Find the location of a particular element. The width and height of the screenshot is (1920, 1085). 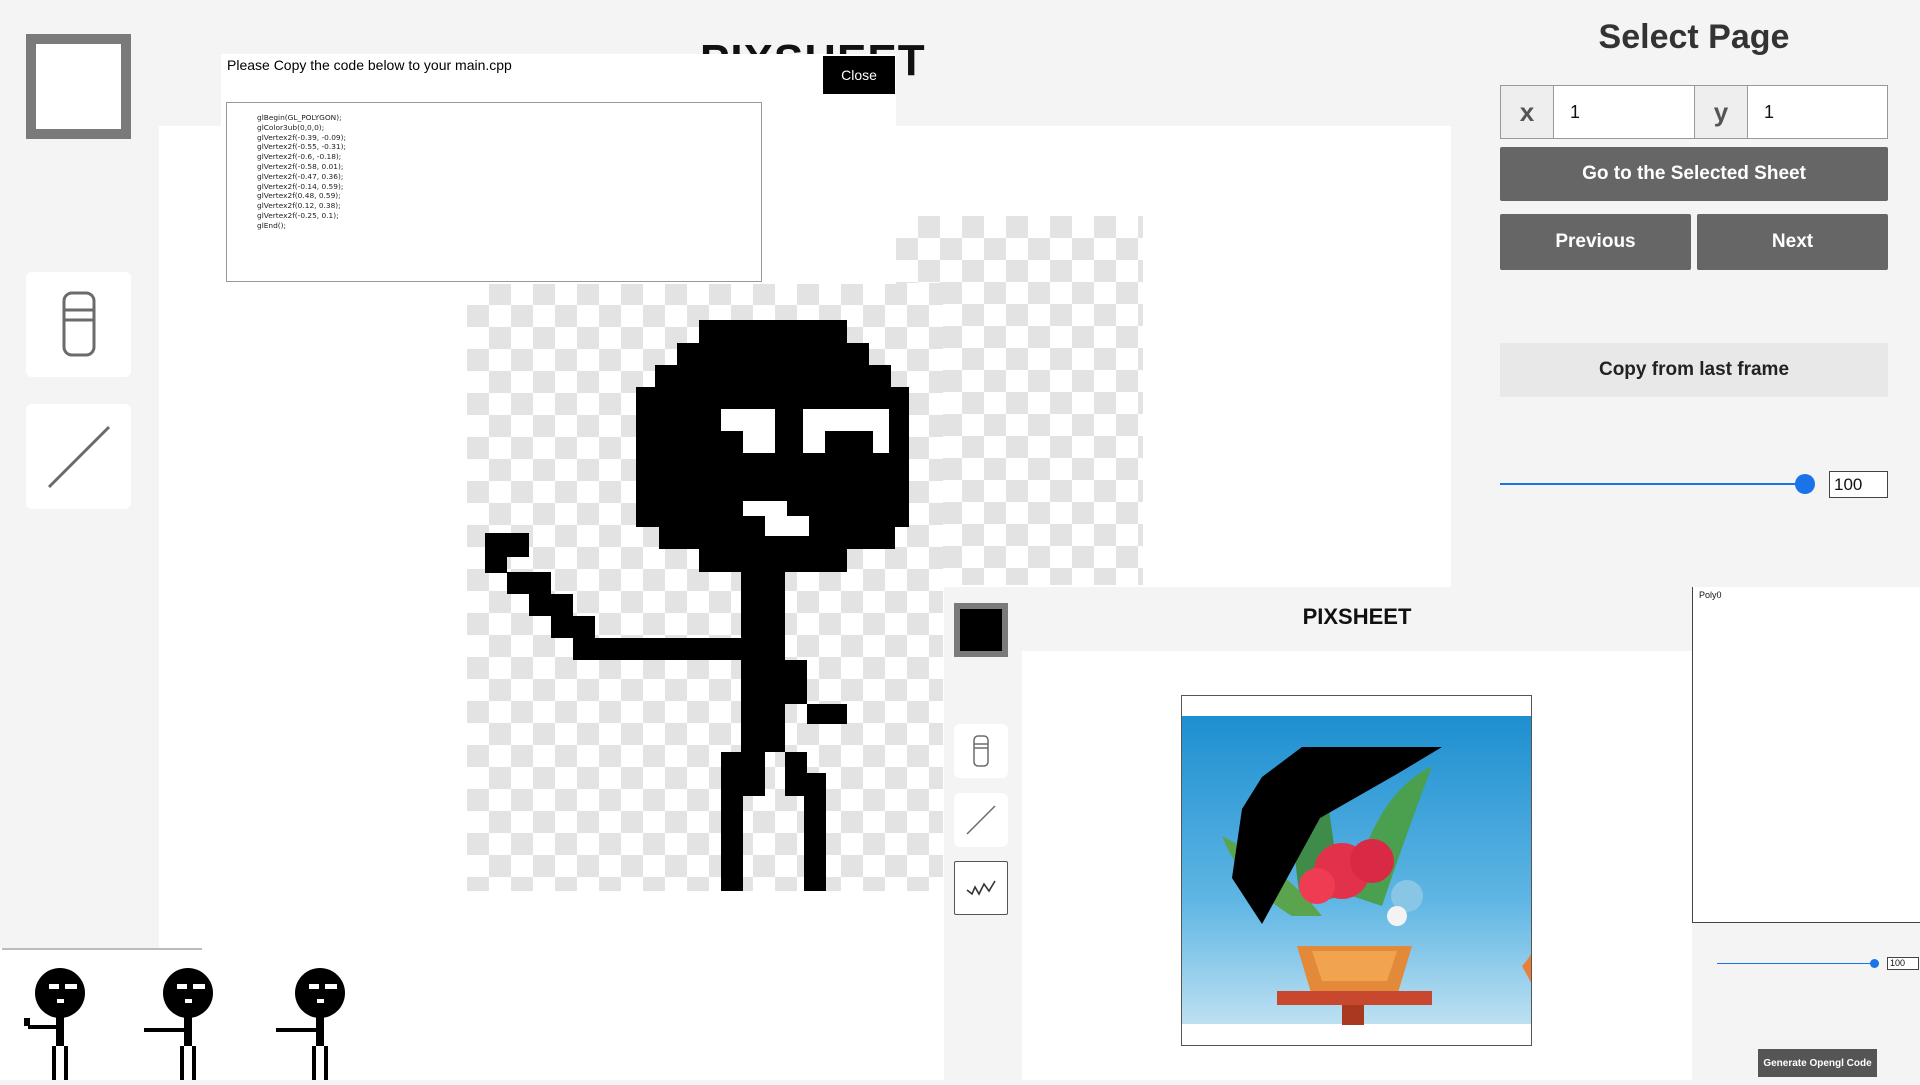

color-swatch-button is located at coordinates (78, 86).